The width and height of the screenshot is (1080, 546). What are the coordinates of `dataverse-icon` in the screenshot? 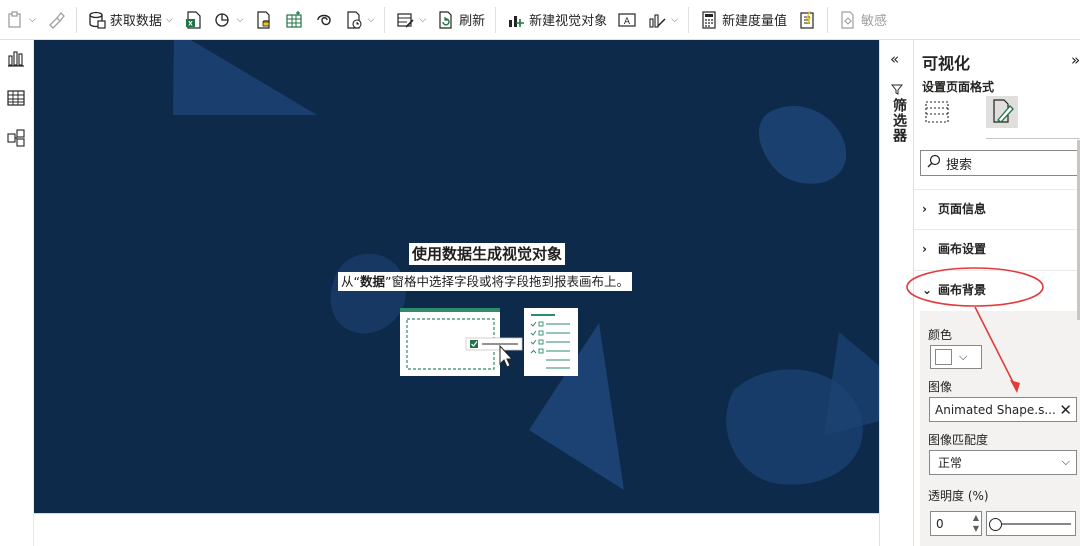 It's located at (324, 20).